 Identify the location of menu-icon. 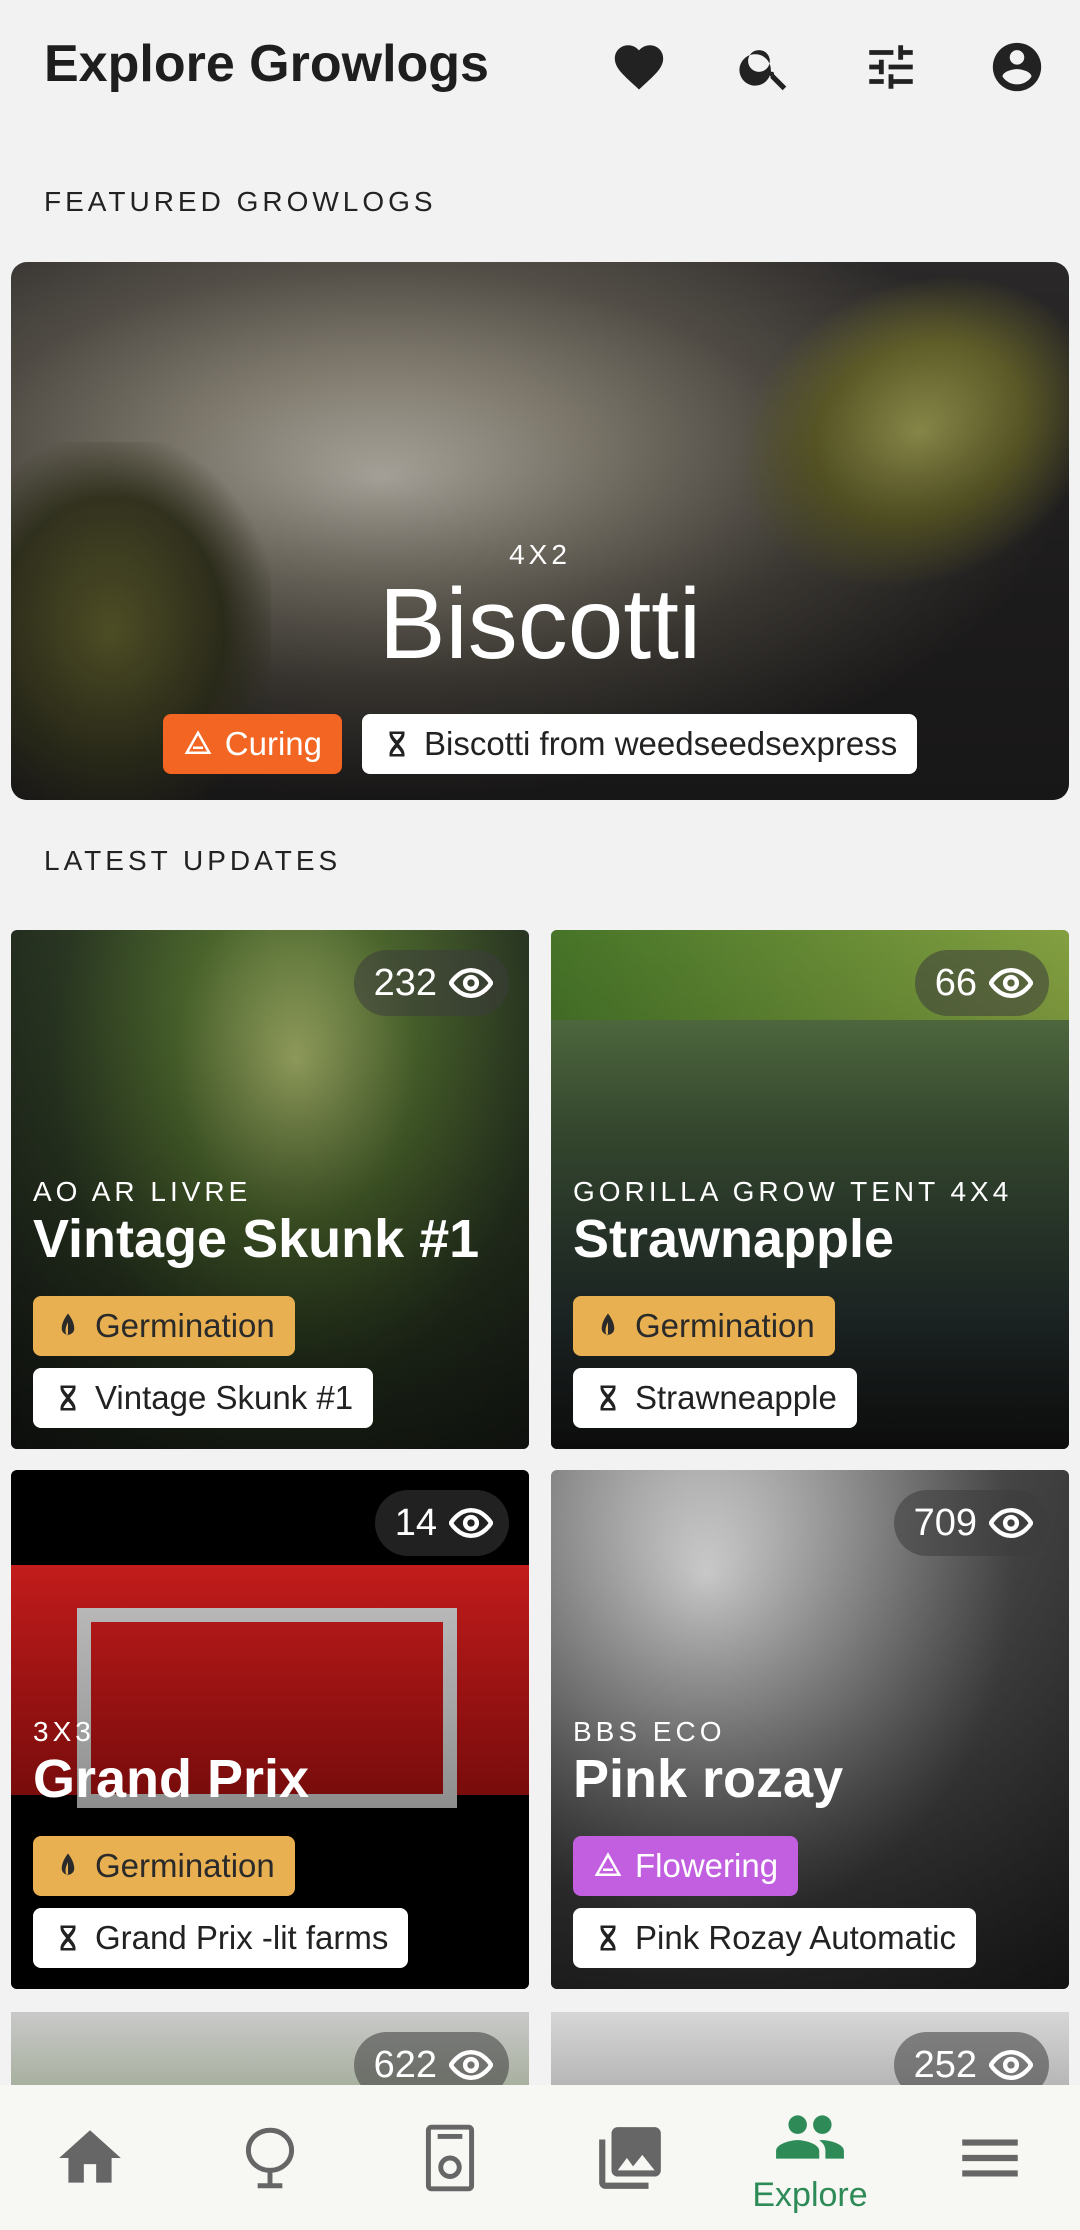
(990, 2157).